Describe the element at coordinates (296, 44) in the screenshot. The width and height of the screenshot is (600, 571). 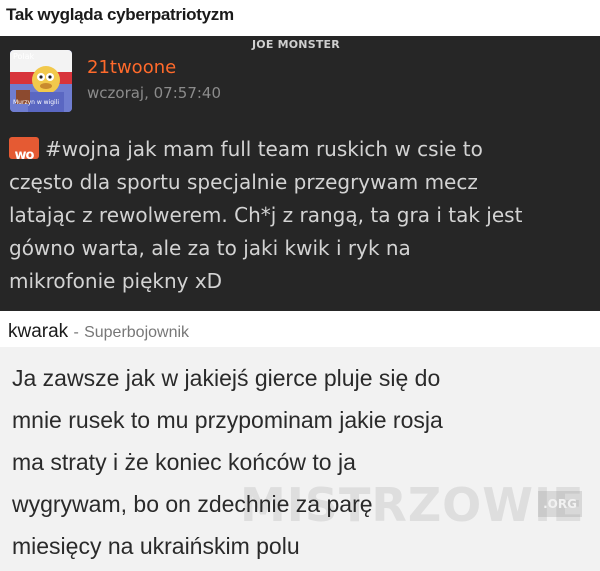
I see `joe-monster-watermark: JOE MONSTER` at that location.